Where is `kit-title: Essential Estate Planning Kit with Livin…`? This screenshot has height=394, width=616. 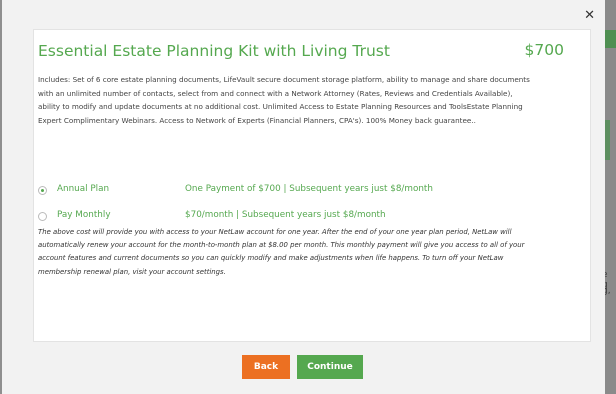
kit-title: Essential Estate Planning Kit with Livin… is located at coordinates (214, 51).